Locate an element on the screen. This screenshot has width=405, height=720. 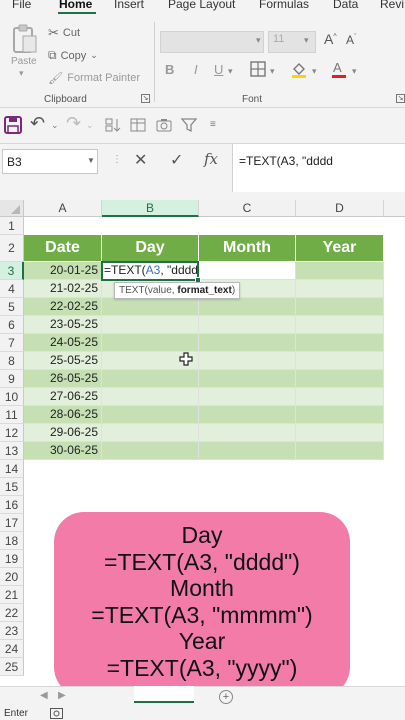
column-header-b: B is located at coordinates (150, 208).